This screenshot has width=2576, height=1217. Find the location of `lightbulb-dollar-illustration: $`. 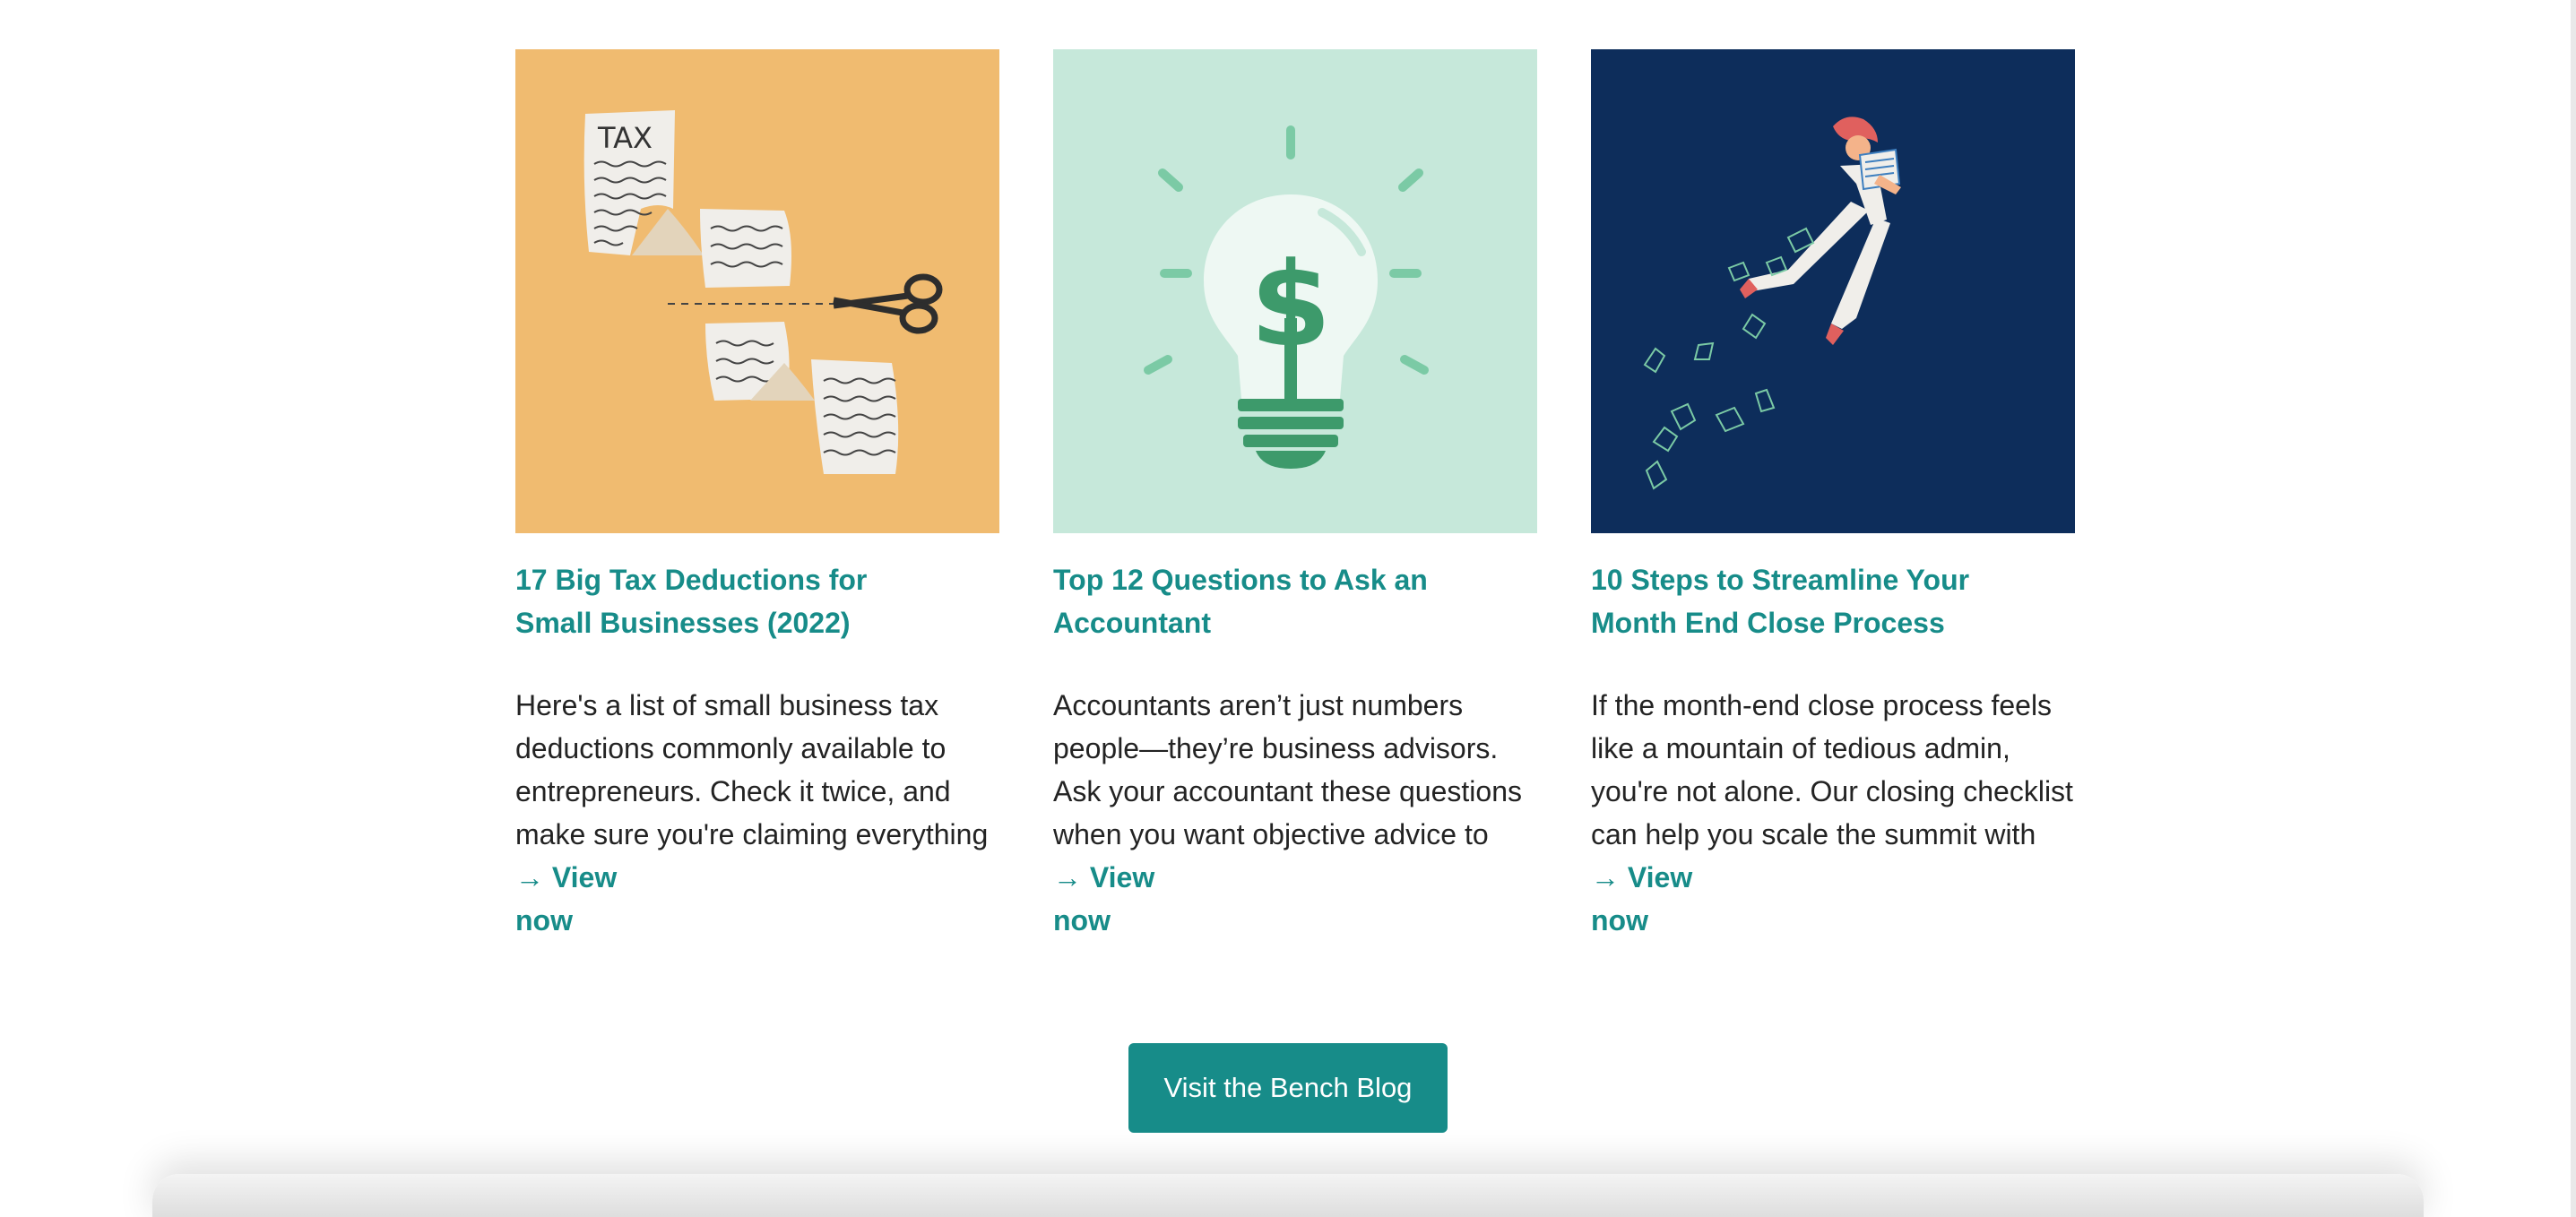

lightbulb-dollar-illustration: $ is located at coordinates (1295, 291).